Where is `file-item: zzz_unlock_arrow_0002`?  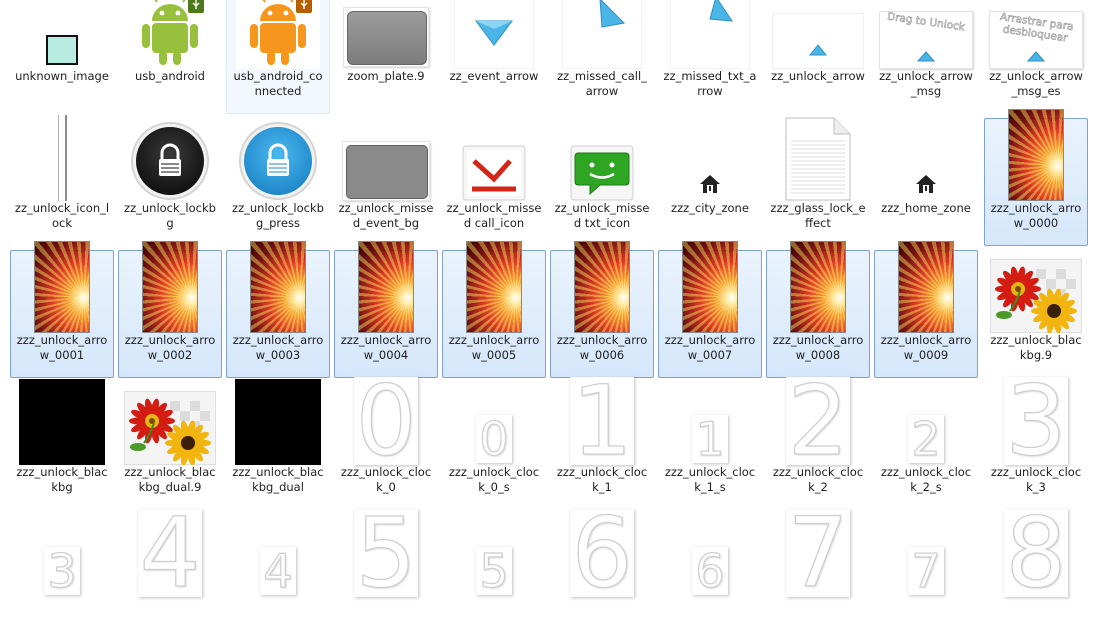
file-item: zzz_unlock_arrow_0002 is located at coordinates (170, 309).